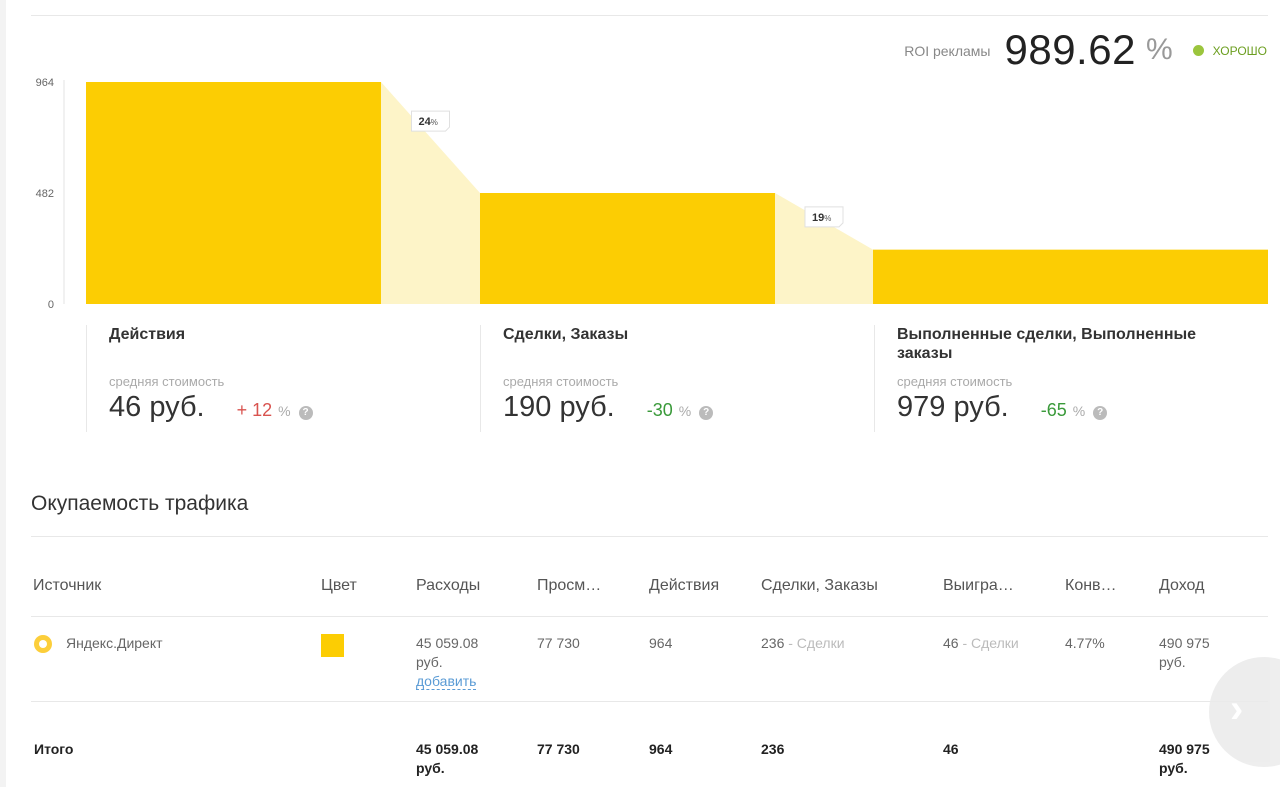  I want to click on stage-cost: 190 руб., so click(559, 407).